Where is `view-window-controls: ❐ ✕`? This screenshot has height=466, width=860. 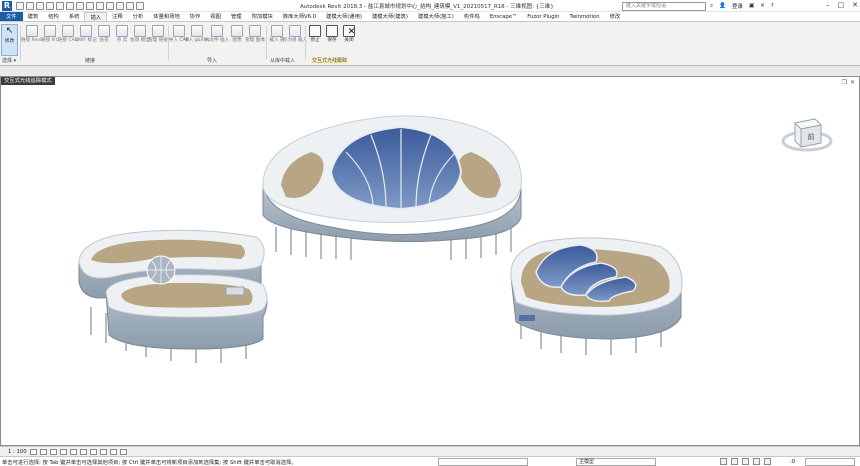 view-window-controls: ❐ ✕ is located at coordinates (848, 82).